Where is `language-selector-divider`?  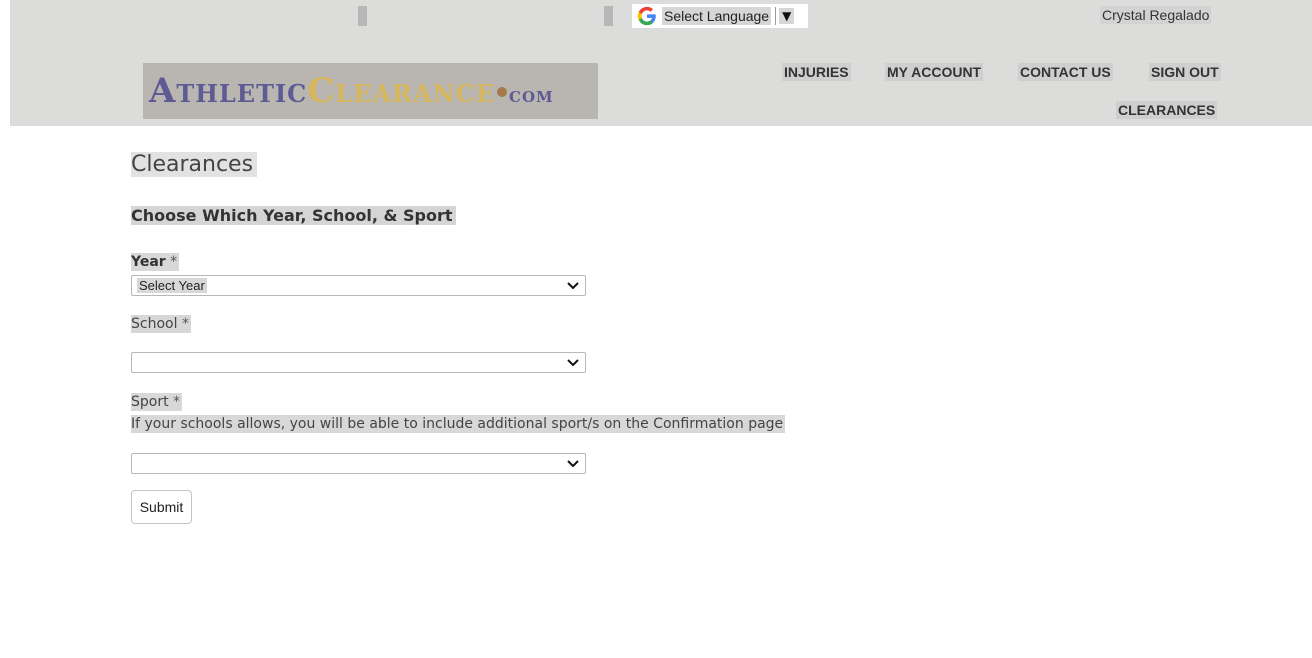
language-selector-divider is located at coordinates (776, 16).